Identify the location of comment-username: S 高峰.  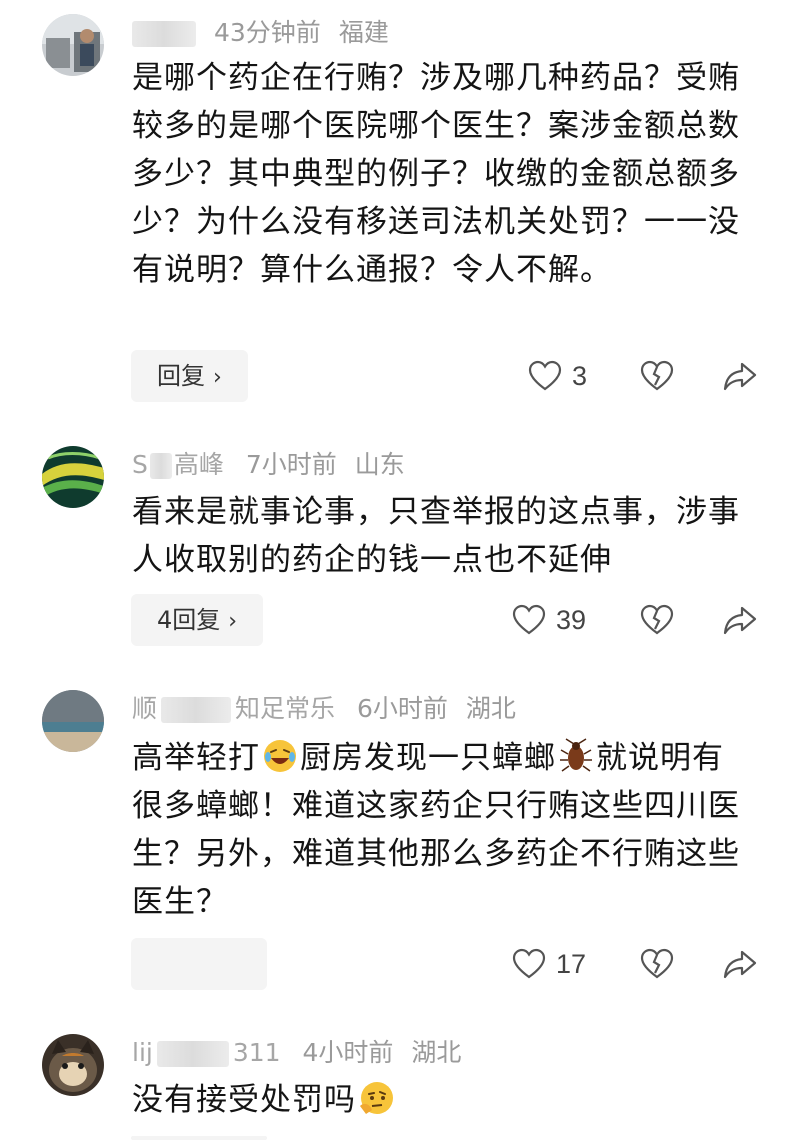
(178, 464).